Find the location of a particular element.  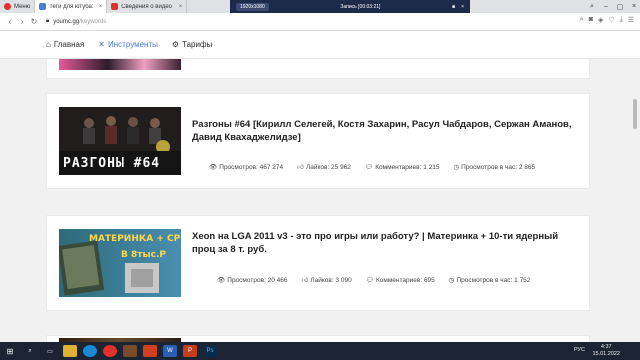

download-icon: ⤓ is located at coordinates (621, 20).